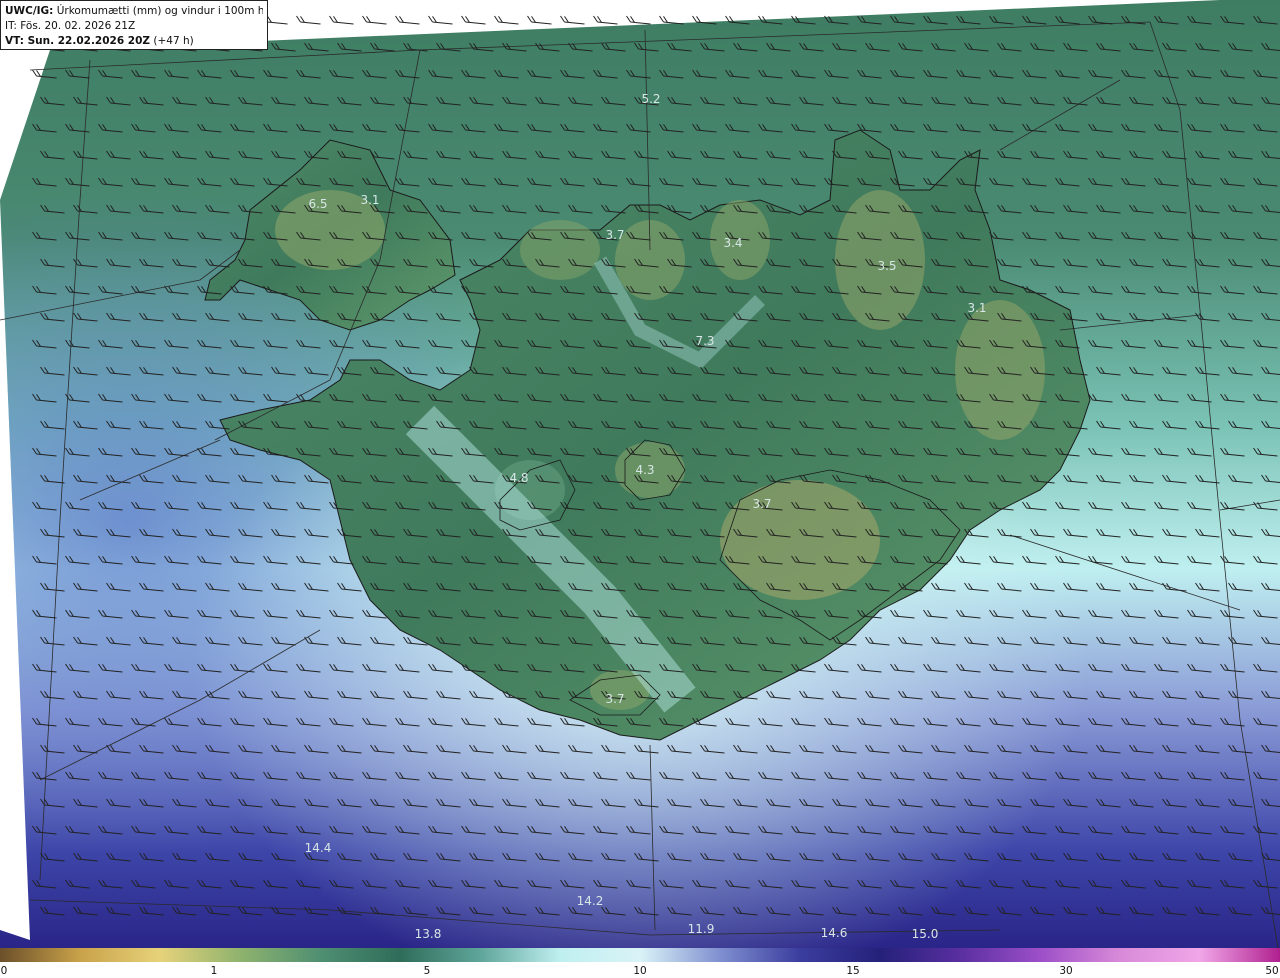 This screenshot has height=978, width=1280. Describe the element at coordinates (640, 963) in the screenshot. I see `colorbar: 0 1 5 10 15 30 50` at that location.